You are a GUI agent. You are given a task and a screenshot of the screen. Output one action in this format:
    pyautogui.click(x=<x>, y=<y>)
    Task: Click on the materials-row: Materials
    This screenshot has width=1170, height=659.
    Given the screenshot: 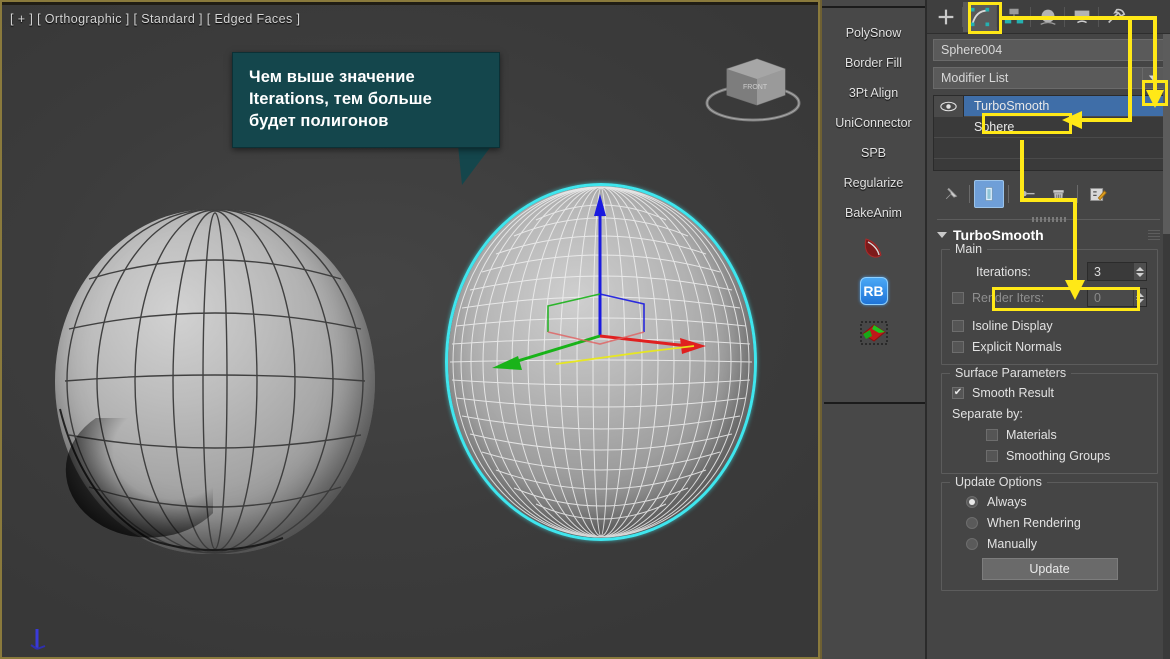 What is the action you would take?
    pyautogui.click(x=1049, y=435)
    